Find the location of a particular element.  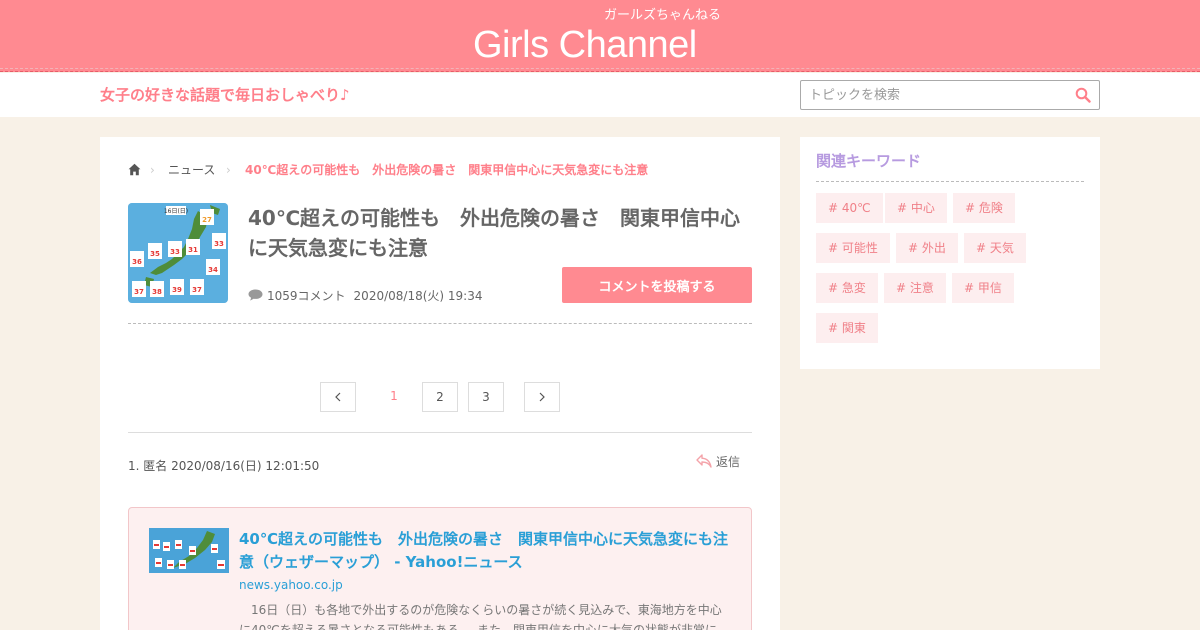

map-temp: 36 is located at coordinates (137, 262).